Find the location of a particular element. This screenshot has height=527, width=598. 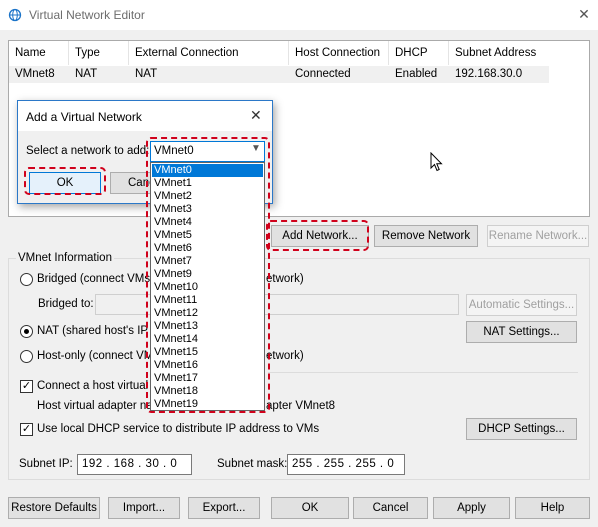

apply-button: Apply is located at coordinates (471, 508).